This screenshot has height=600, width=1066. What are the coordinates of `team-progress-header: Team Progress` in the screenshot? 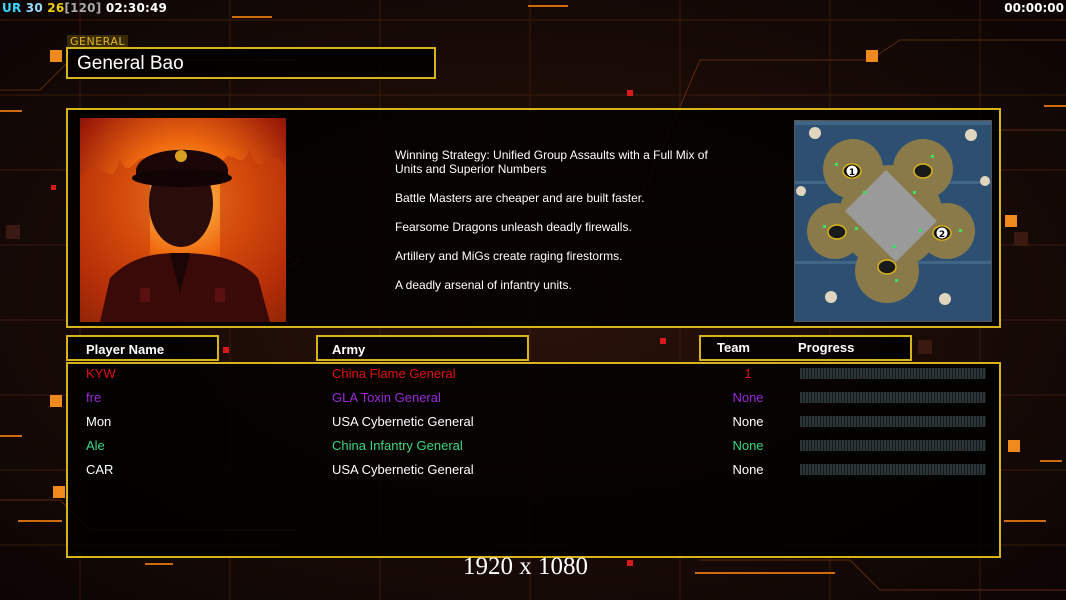 It's located at (805, 348).